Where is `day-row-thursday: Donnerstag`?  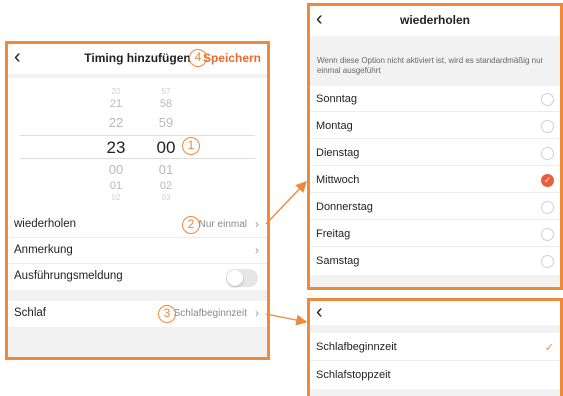 day-row-thursday: Donnerstag is located at coordinates (435, 207).